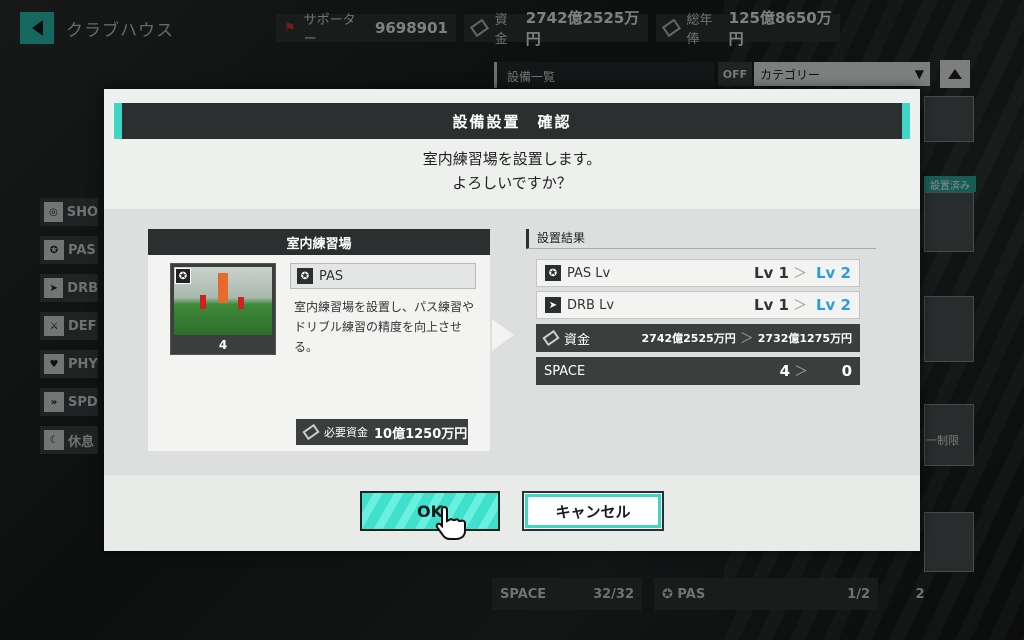 Image resolution: width=1024 pixels, height=640 pixels. What do you see at coordinates (512, 159) in the screenshot?
I see `dialog-message-line1: 室内練習場を設置します。` at bounding box center [512, 159].